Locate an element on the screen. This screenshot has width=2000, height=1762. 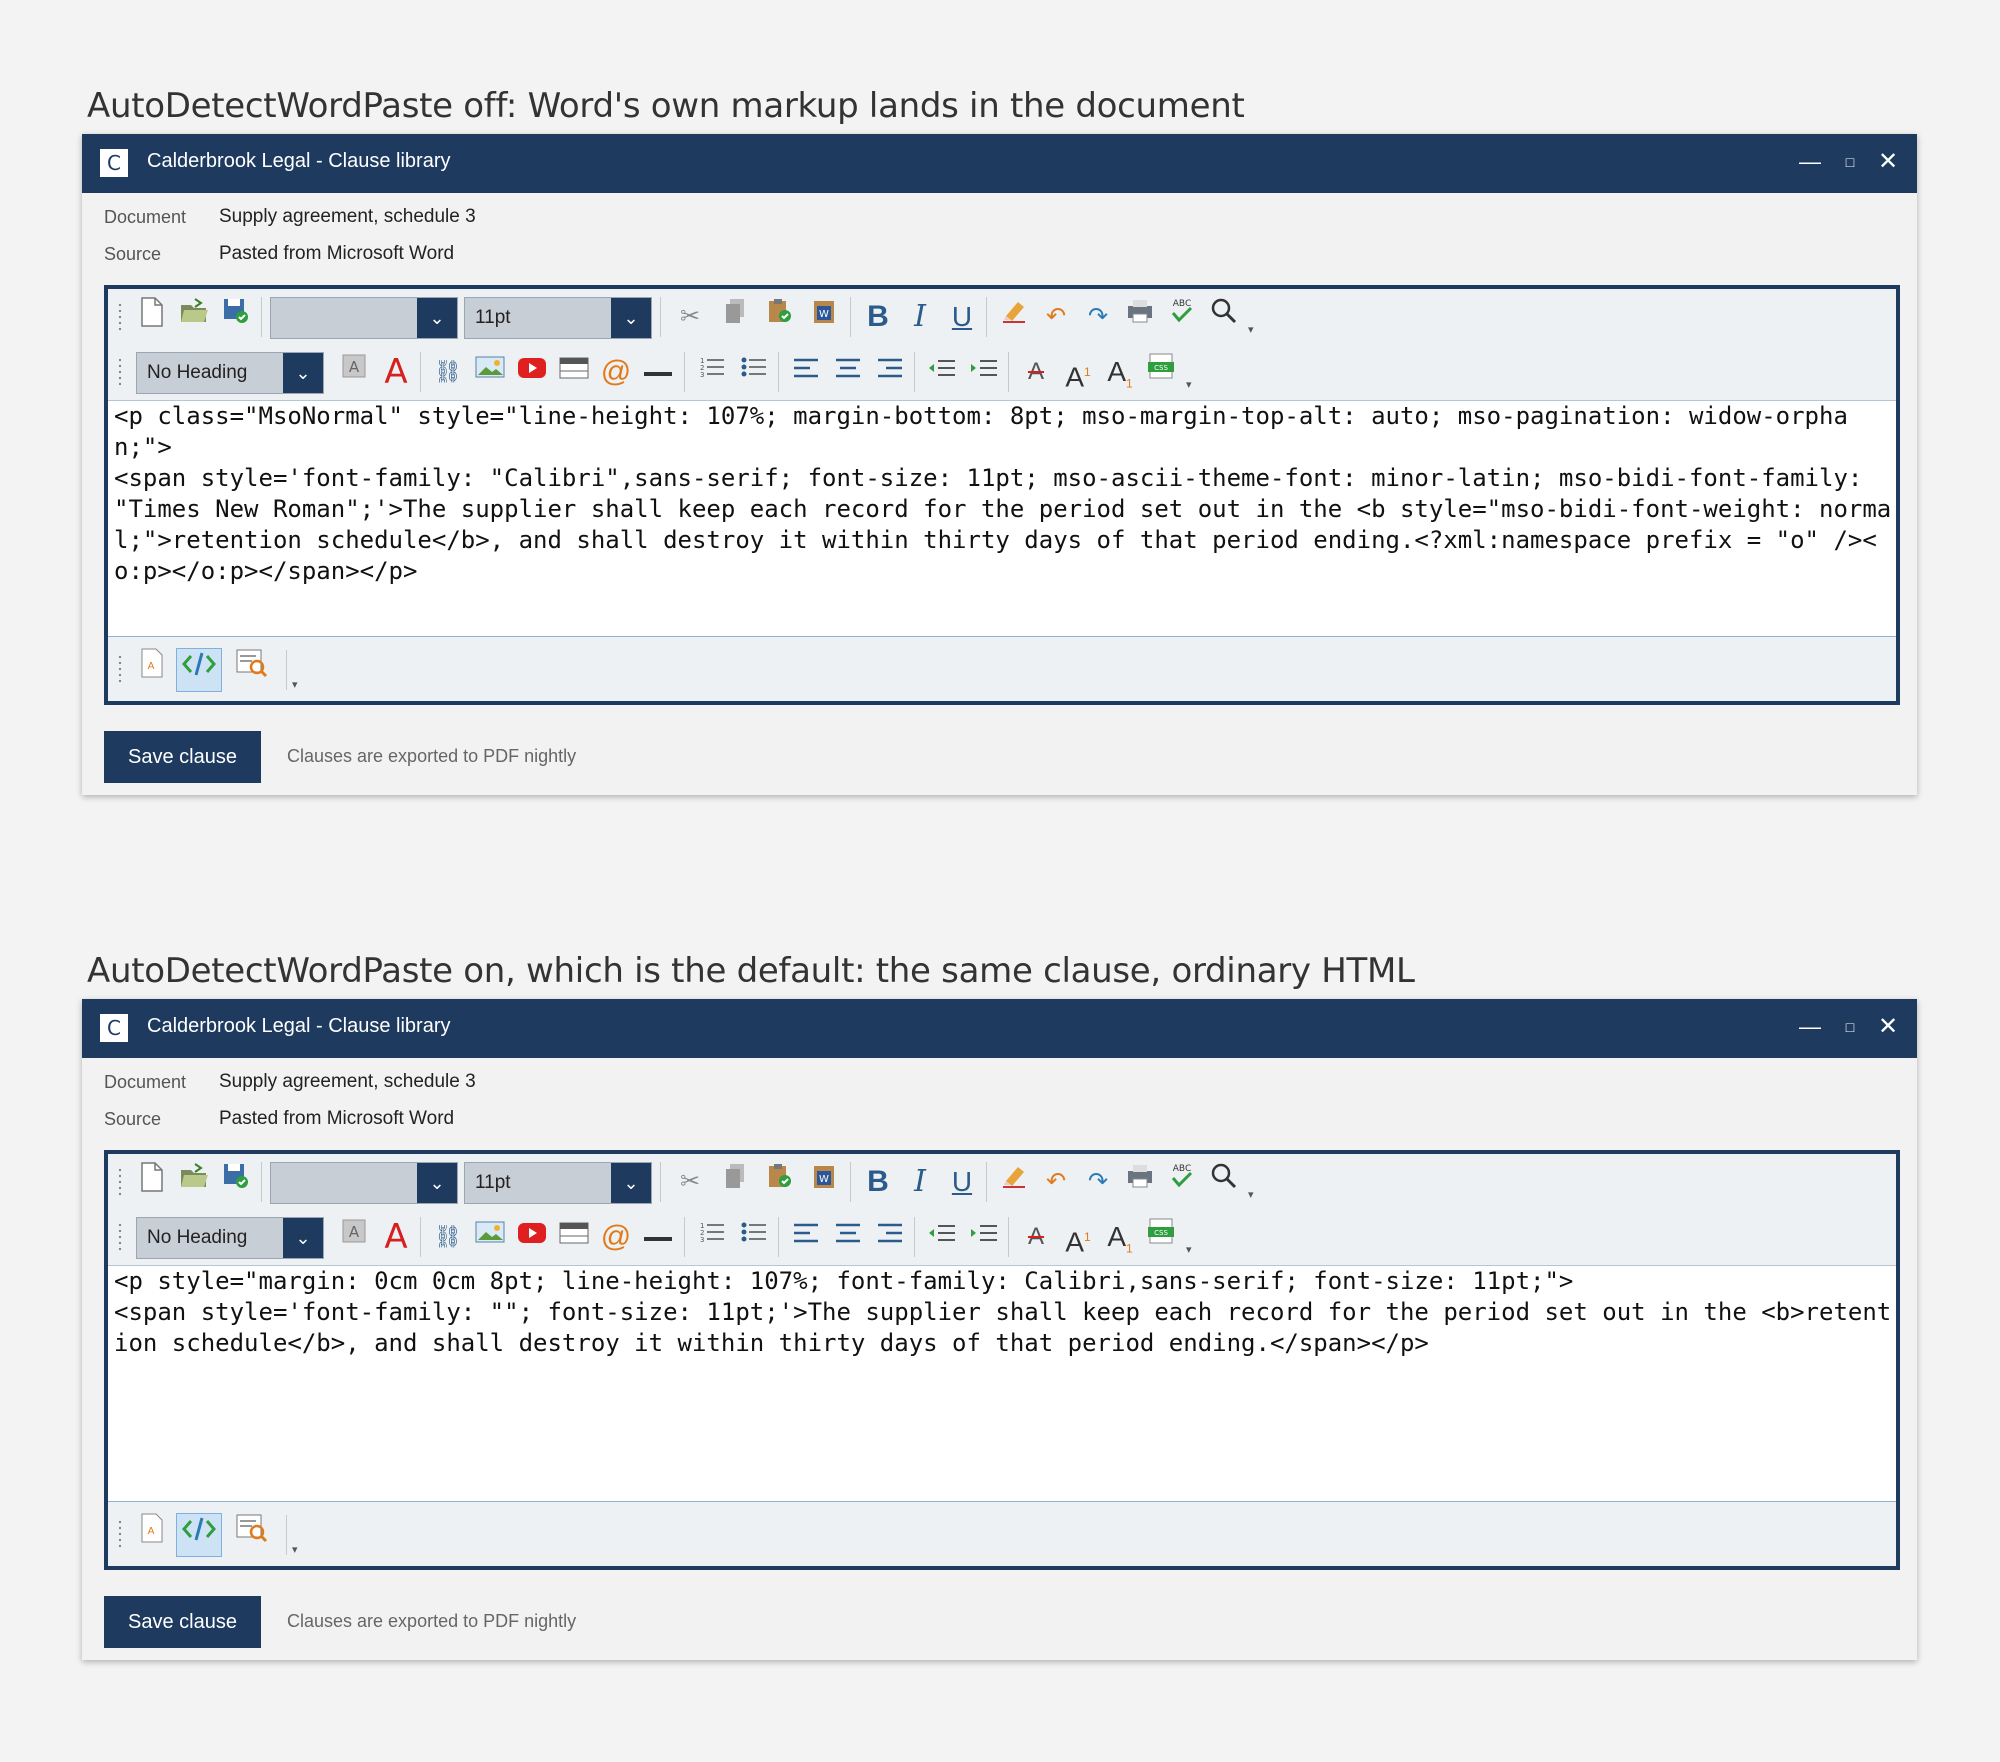
copy-icon is located at coordinates (736, 317).